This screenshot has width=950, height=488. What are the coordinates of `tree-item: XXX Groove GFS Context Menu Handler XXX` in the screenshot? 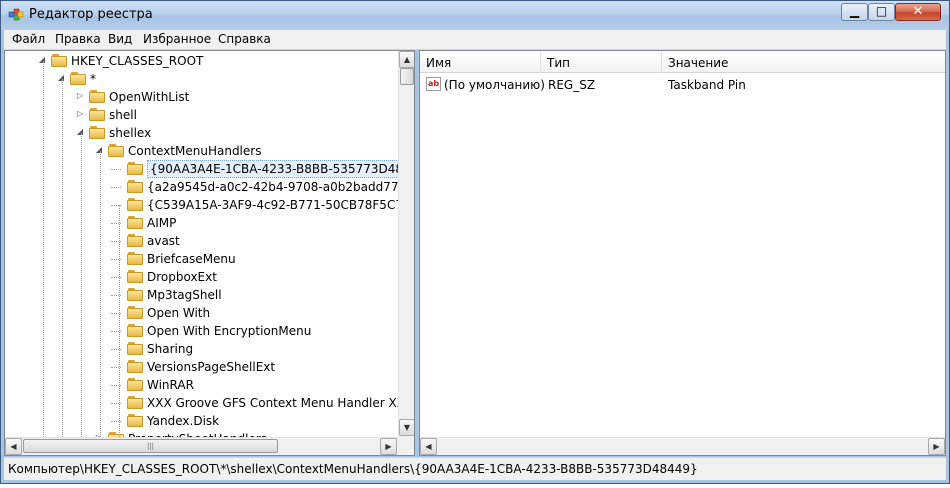 It's located at (209, 403).